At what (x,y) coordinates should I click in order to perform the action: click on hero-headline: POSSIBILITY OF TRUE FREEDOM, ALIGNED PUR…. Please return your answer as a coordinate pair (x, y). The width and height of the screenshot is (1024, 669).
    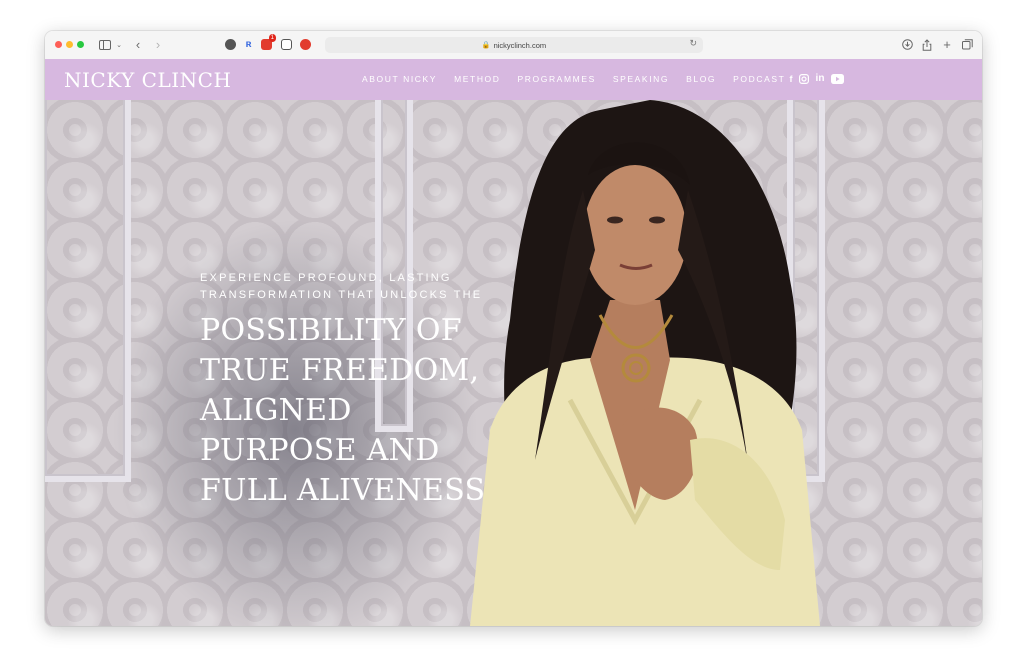
    Looking at the image, I should click on (355, 411).